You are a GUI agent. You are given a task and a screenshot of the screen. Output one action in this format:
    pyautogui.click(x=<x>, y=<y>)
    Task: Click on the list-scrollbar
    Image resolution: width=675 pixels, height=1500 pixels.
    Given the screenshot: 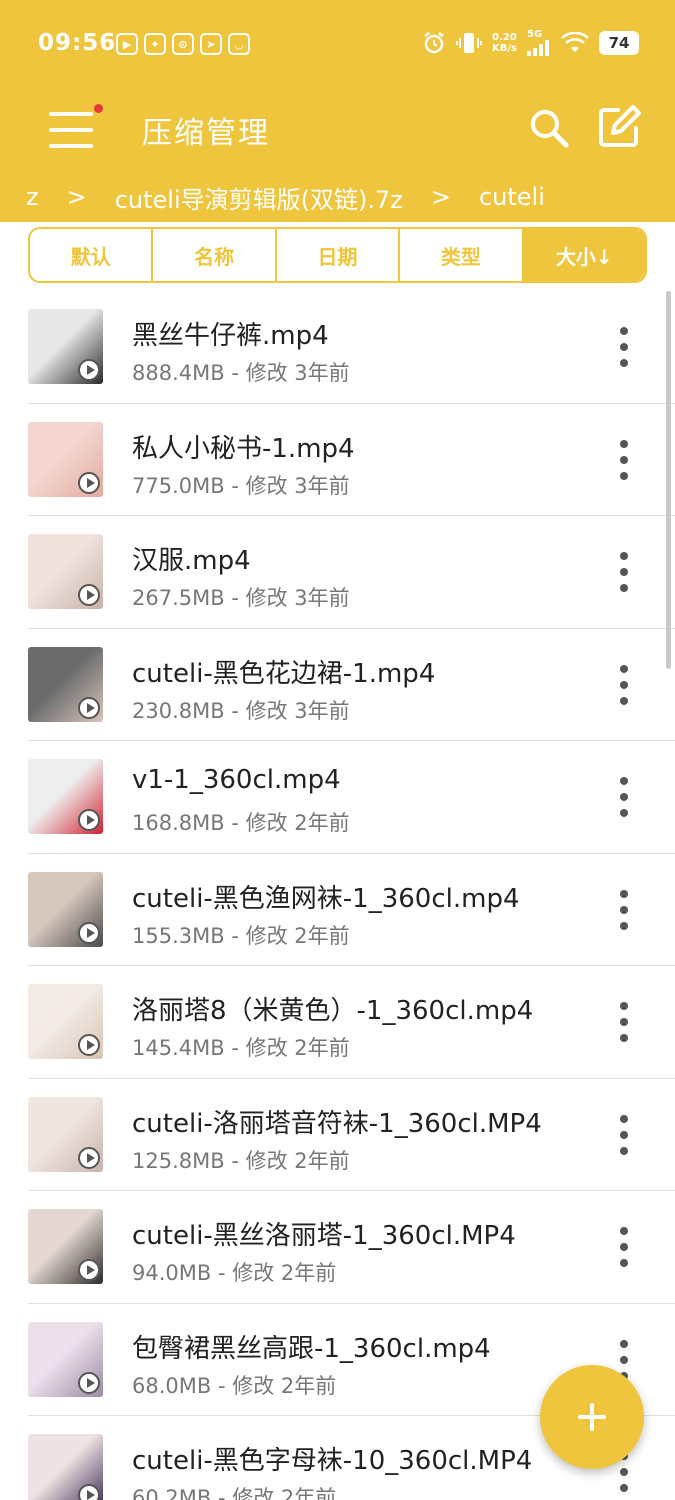 What is the action you would take?
    pyautogui.click(x=668, y=480)
    